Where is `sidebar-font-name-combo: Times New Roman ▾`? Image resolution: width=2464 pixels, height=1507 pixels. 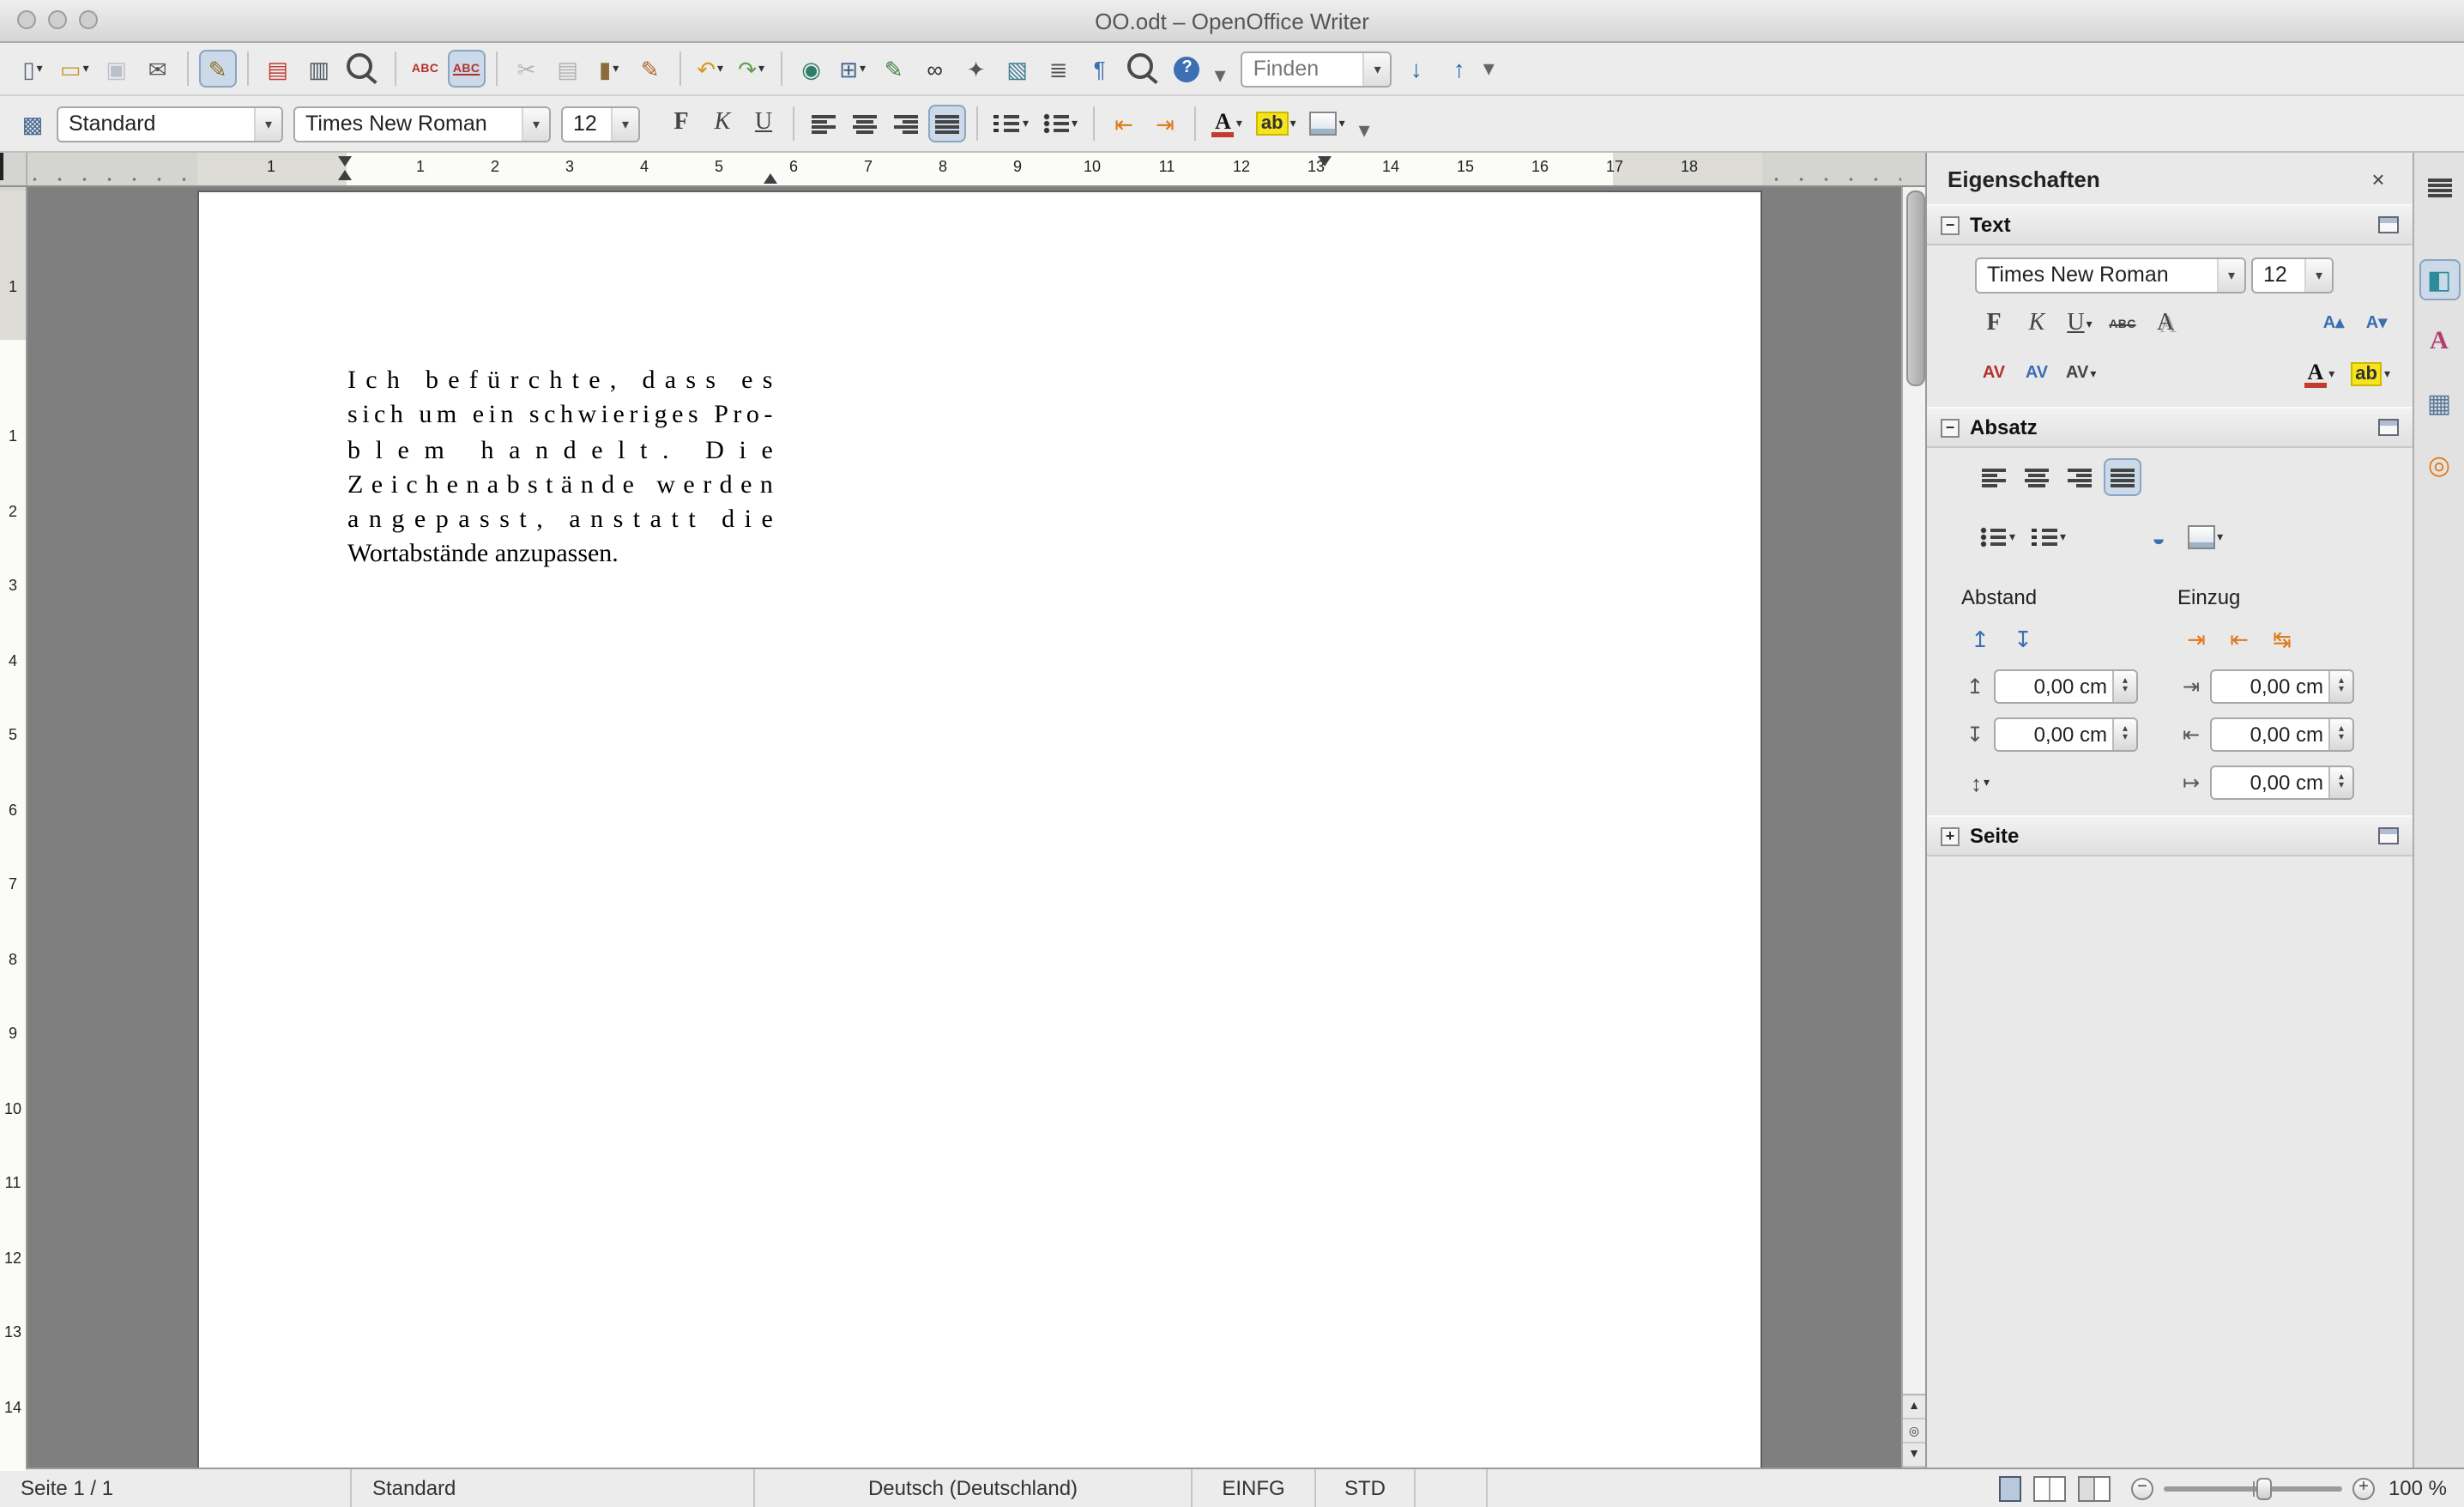 sidebar-font-name-combo: Times New Roman ▾ is located at coordinates (2110, 275).